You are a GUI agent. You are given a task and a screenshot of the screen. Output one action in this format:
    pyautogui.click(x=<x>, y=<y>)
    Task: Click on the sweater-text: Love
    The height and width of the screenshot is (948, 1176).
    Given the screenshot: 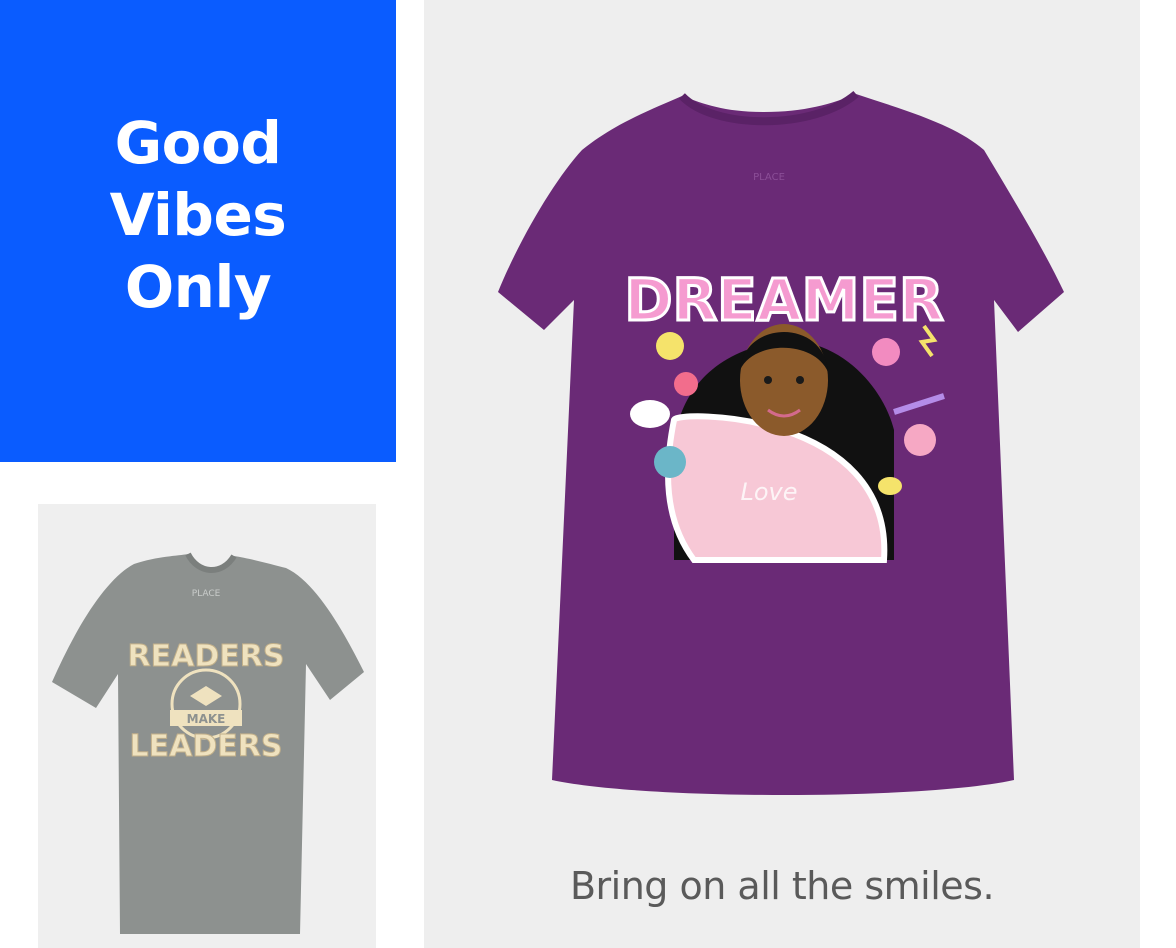 What is the action you would take?
    pyautogui.click(x=768, y=492)
    